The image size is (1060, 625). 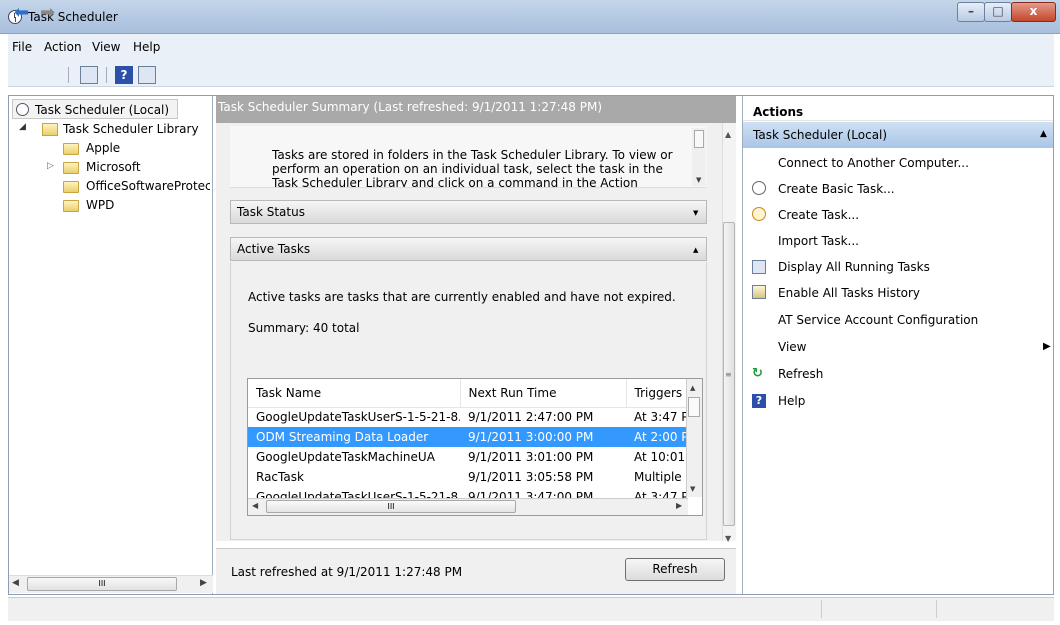 What do you see at coordinates (63, 47) in the screenshot?
I see `menu-action: Action` at bounding box center [63, 47].